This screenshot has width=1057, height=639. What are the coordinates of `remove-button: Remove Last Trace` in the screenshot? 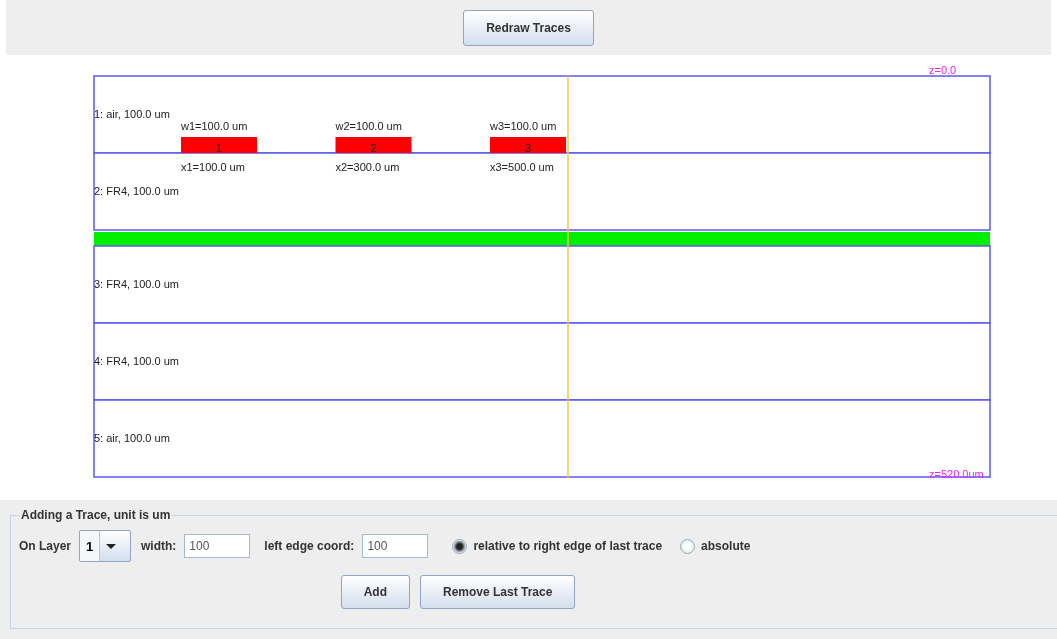 It's located at (497, 592).